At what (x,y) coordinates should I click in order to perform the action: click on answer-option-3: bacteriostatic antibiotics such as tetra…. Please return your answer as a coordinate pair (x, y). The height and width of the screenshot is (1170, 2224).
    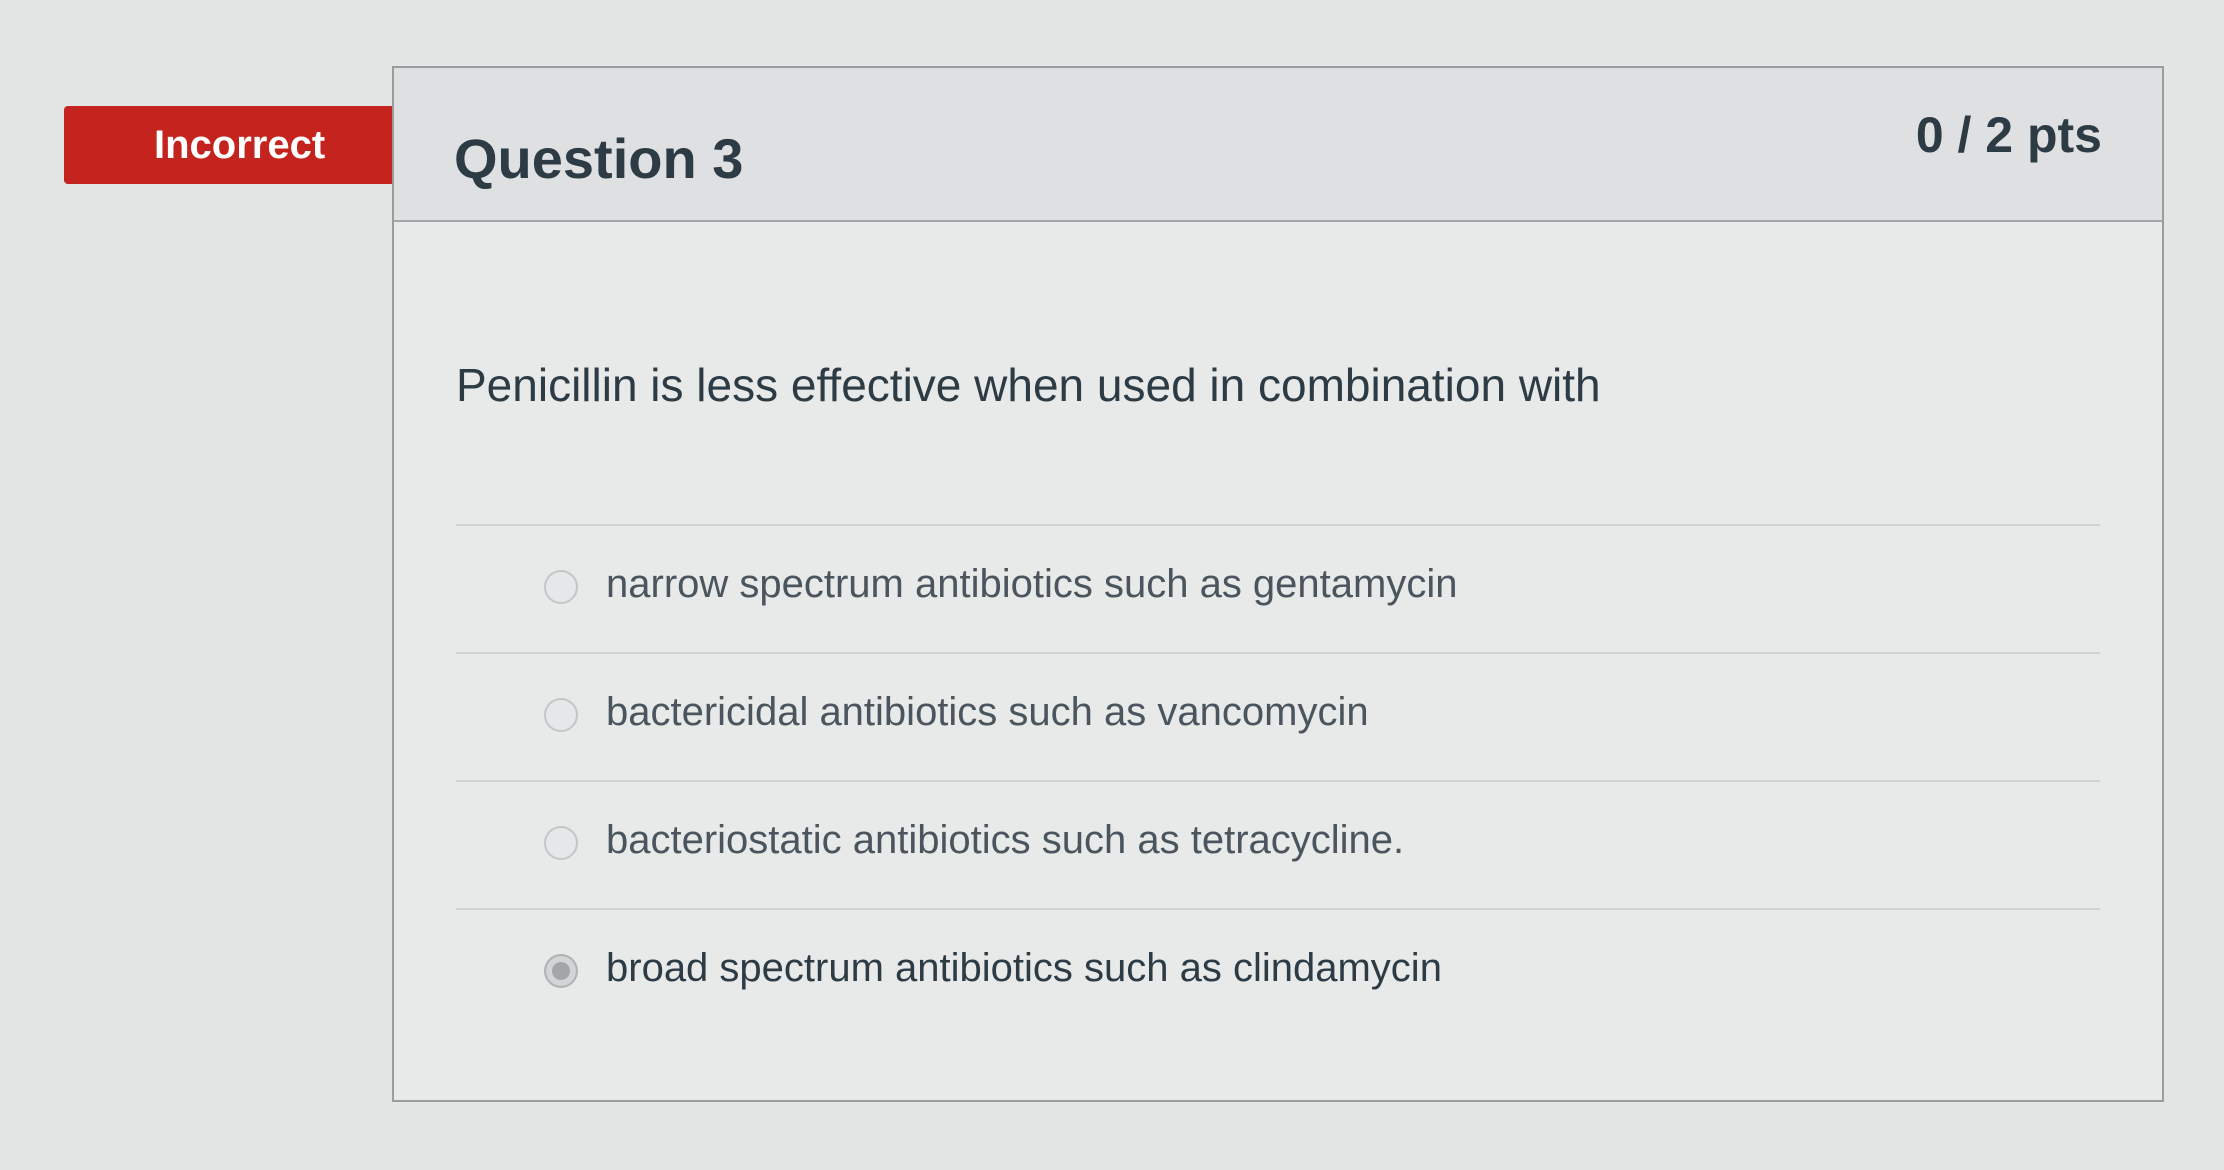
    Looking at the image, I should click on (1278, 846).